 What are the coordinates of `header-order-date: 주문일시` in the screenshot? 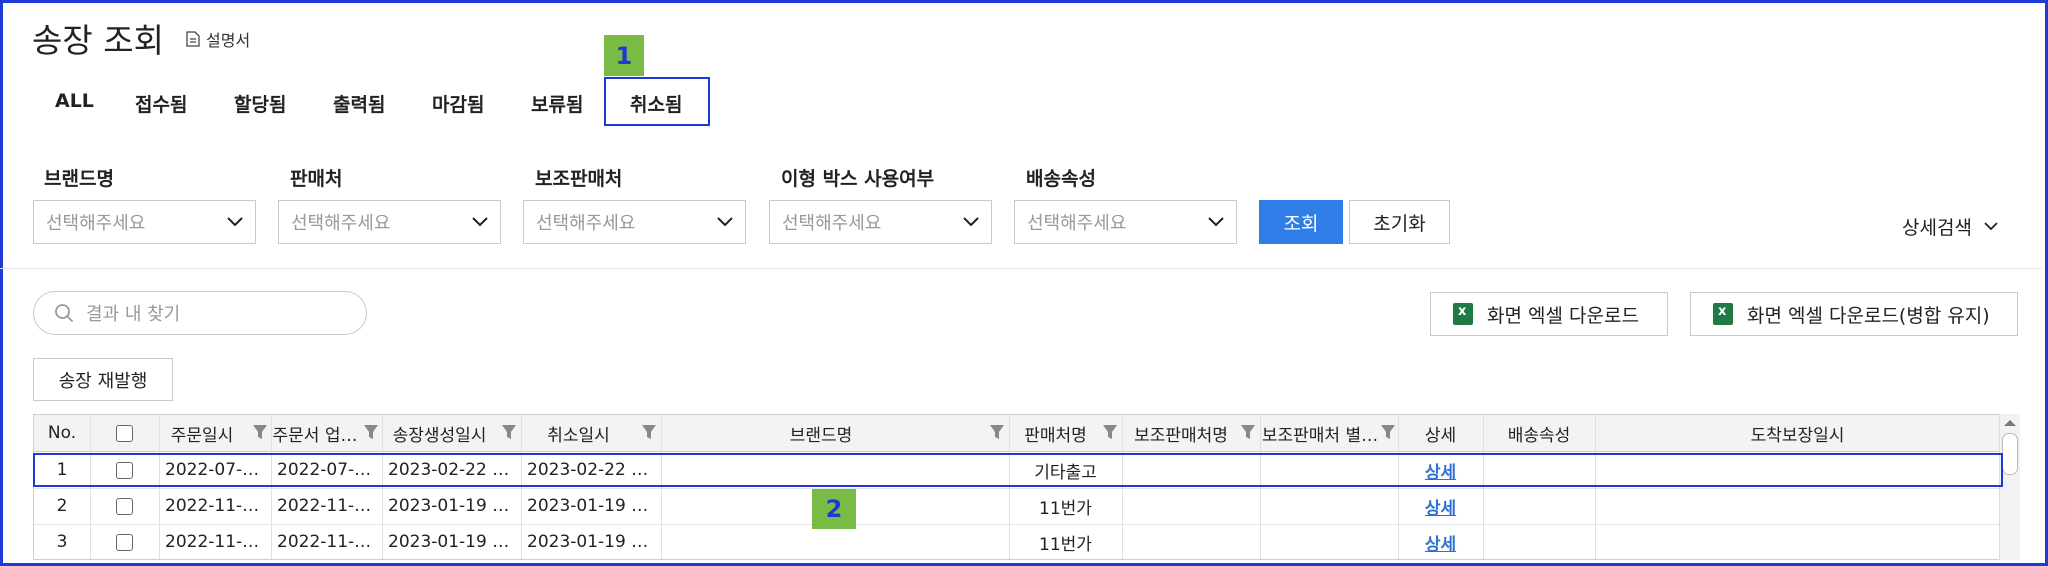 It's located at (202, 433).